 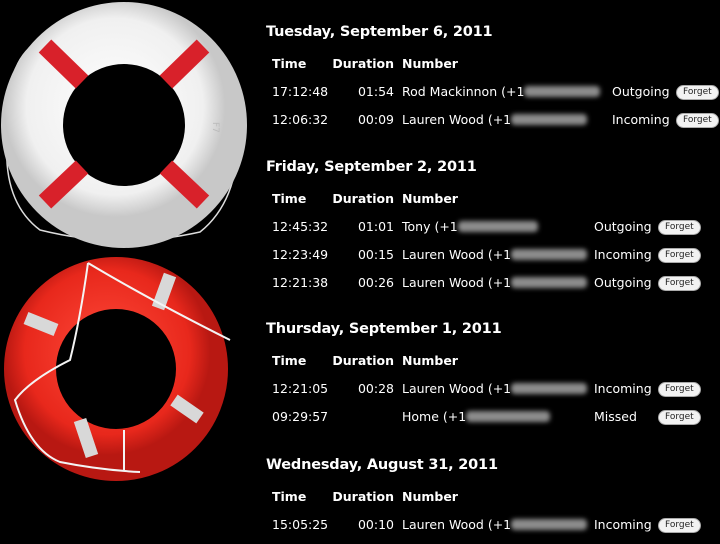 What do you see at coordinates (300, 119) in the screenshot?
I see `call-time: 12:06:32` at bounding box center [300, 119].